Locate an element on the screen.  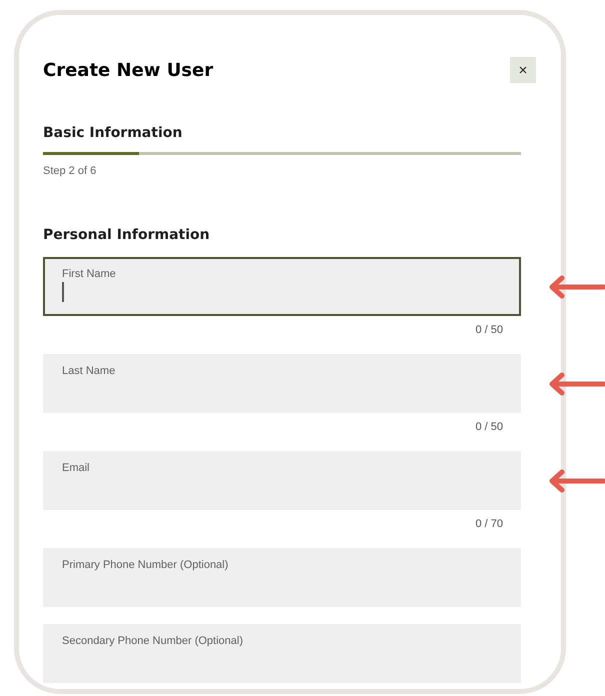
section-title: Personal Information is located at coordinates (127, 235).